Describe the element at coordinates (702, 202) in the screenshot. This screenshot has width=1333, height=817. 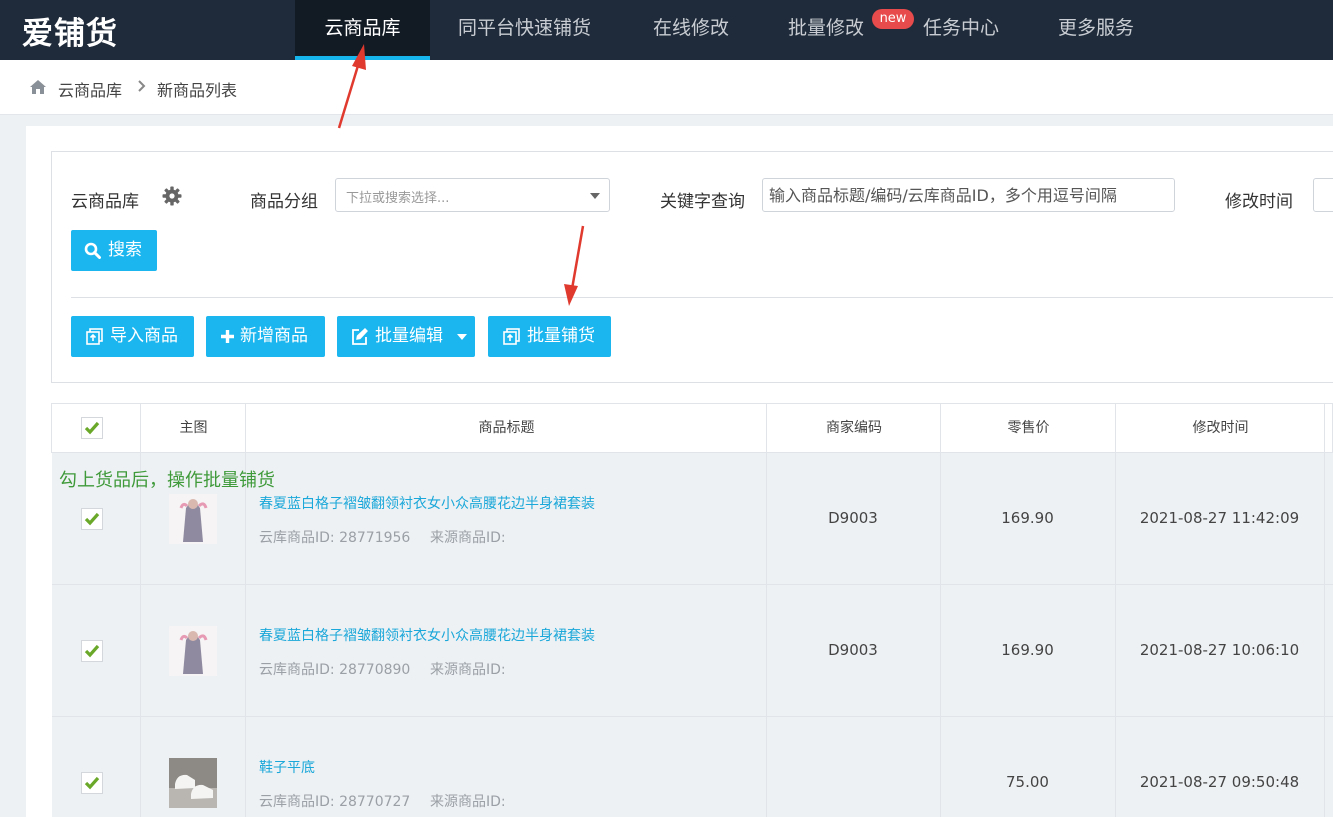
I see `keyword-label: 关键字查询` at that location.